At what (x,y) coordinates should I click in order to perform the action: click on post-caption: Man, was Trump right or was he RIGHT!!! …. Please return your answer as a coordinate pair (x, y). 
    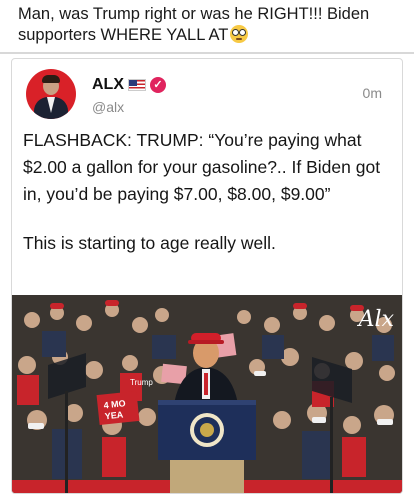
    Looking at the image, I should click on (194, 24).